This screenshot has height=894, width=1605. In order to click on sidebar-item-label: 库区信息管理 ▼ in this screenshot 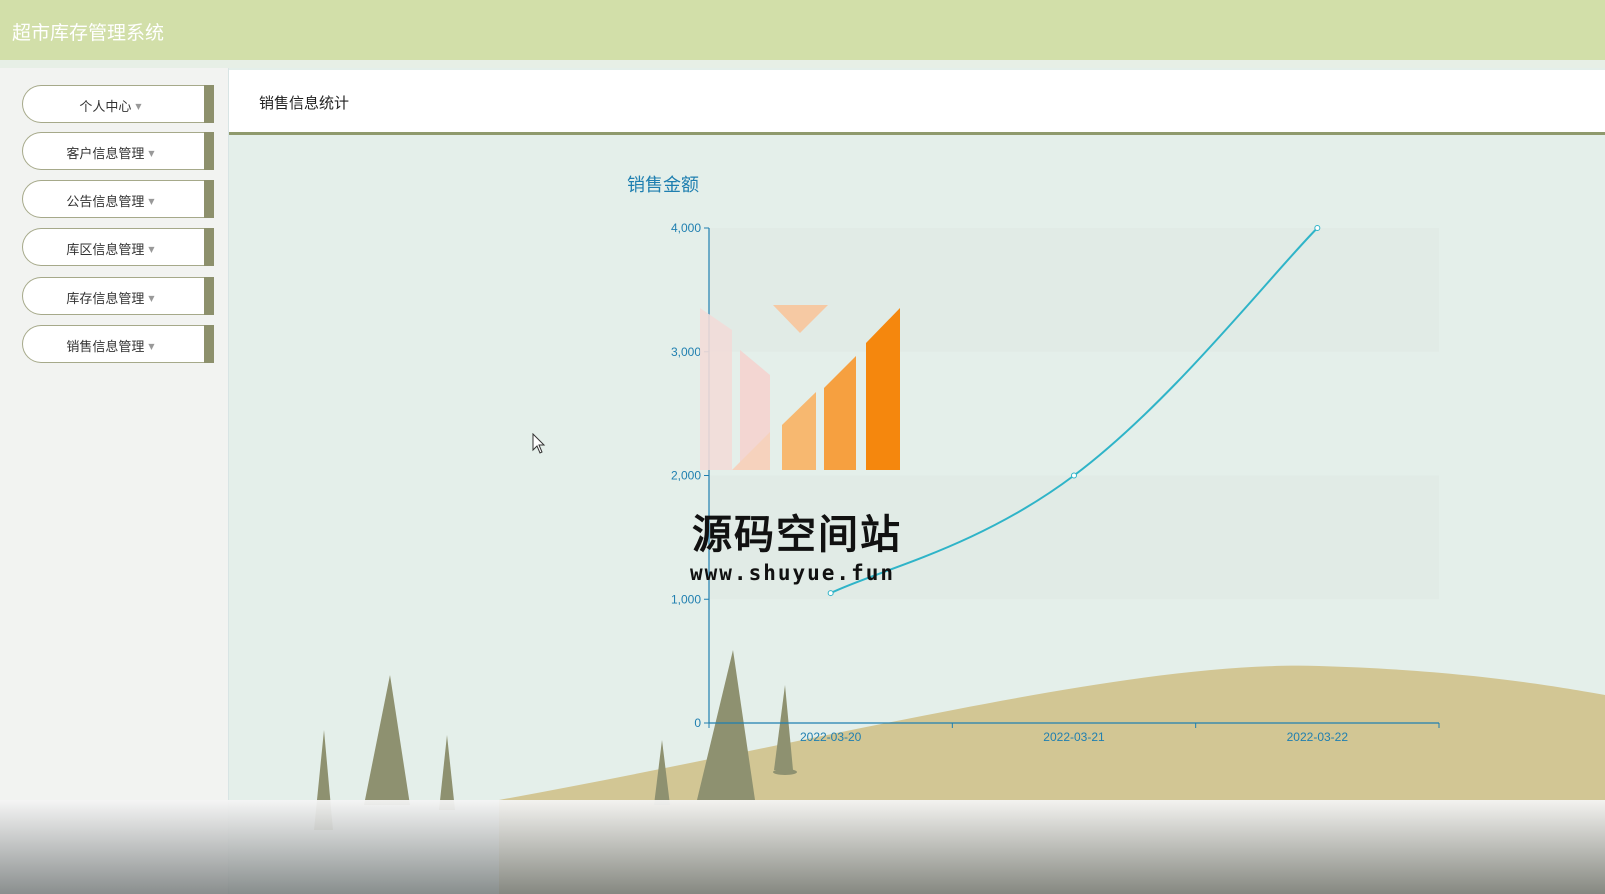, I will do `click(110, 250)`.